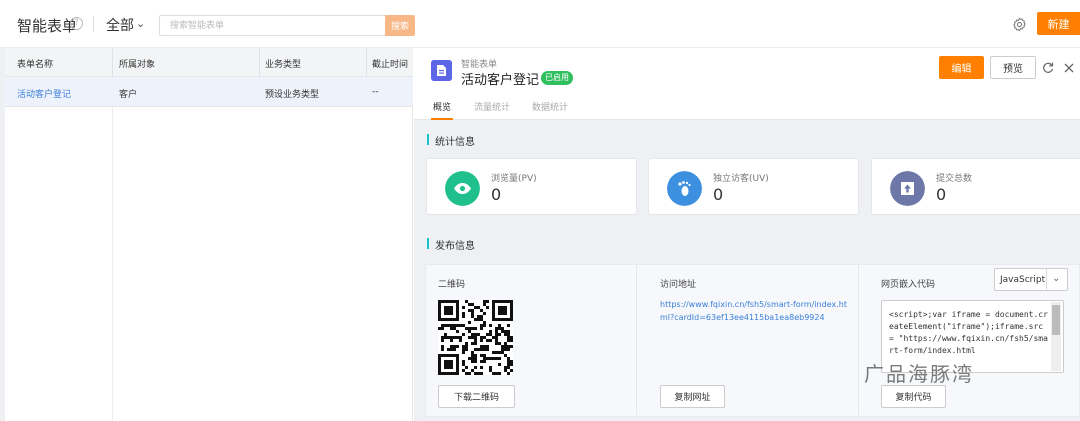  I want to click on footprint-icon, so click(684, 188).